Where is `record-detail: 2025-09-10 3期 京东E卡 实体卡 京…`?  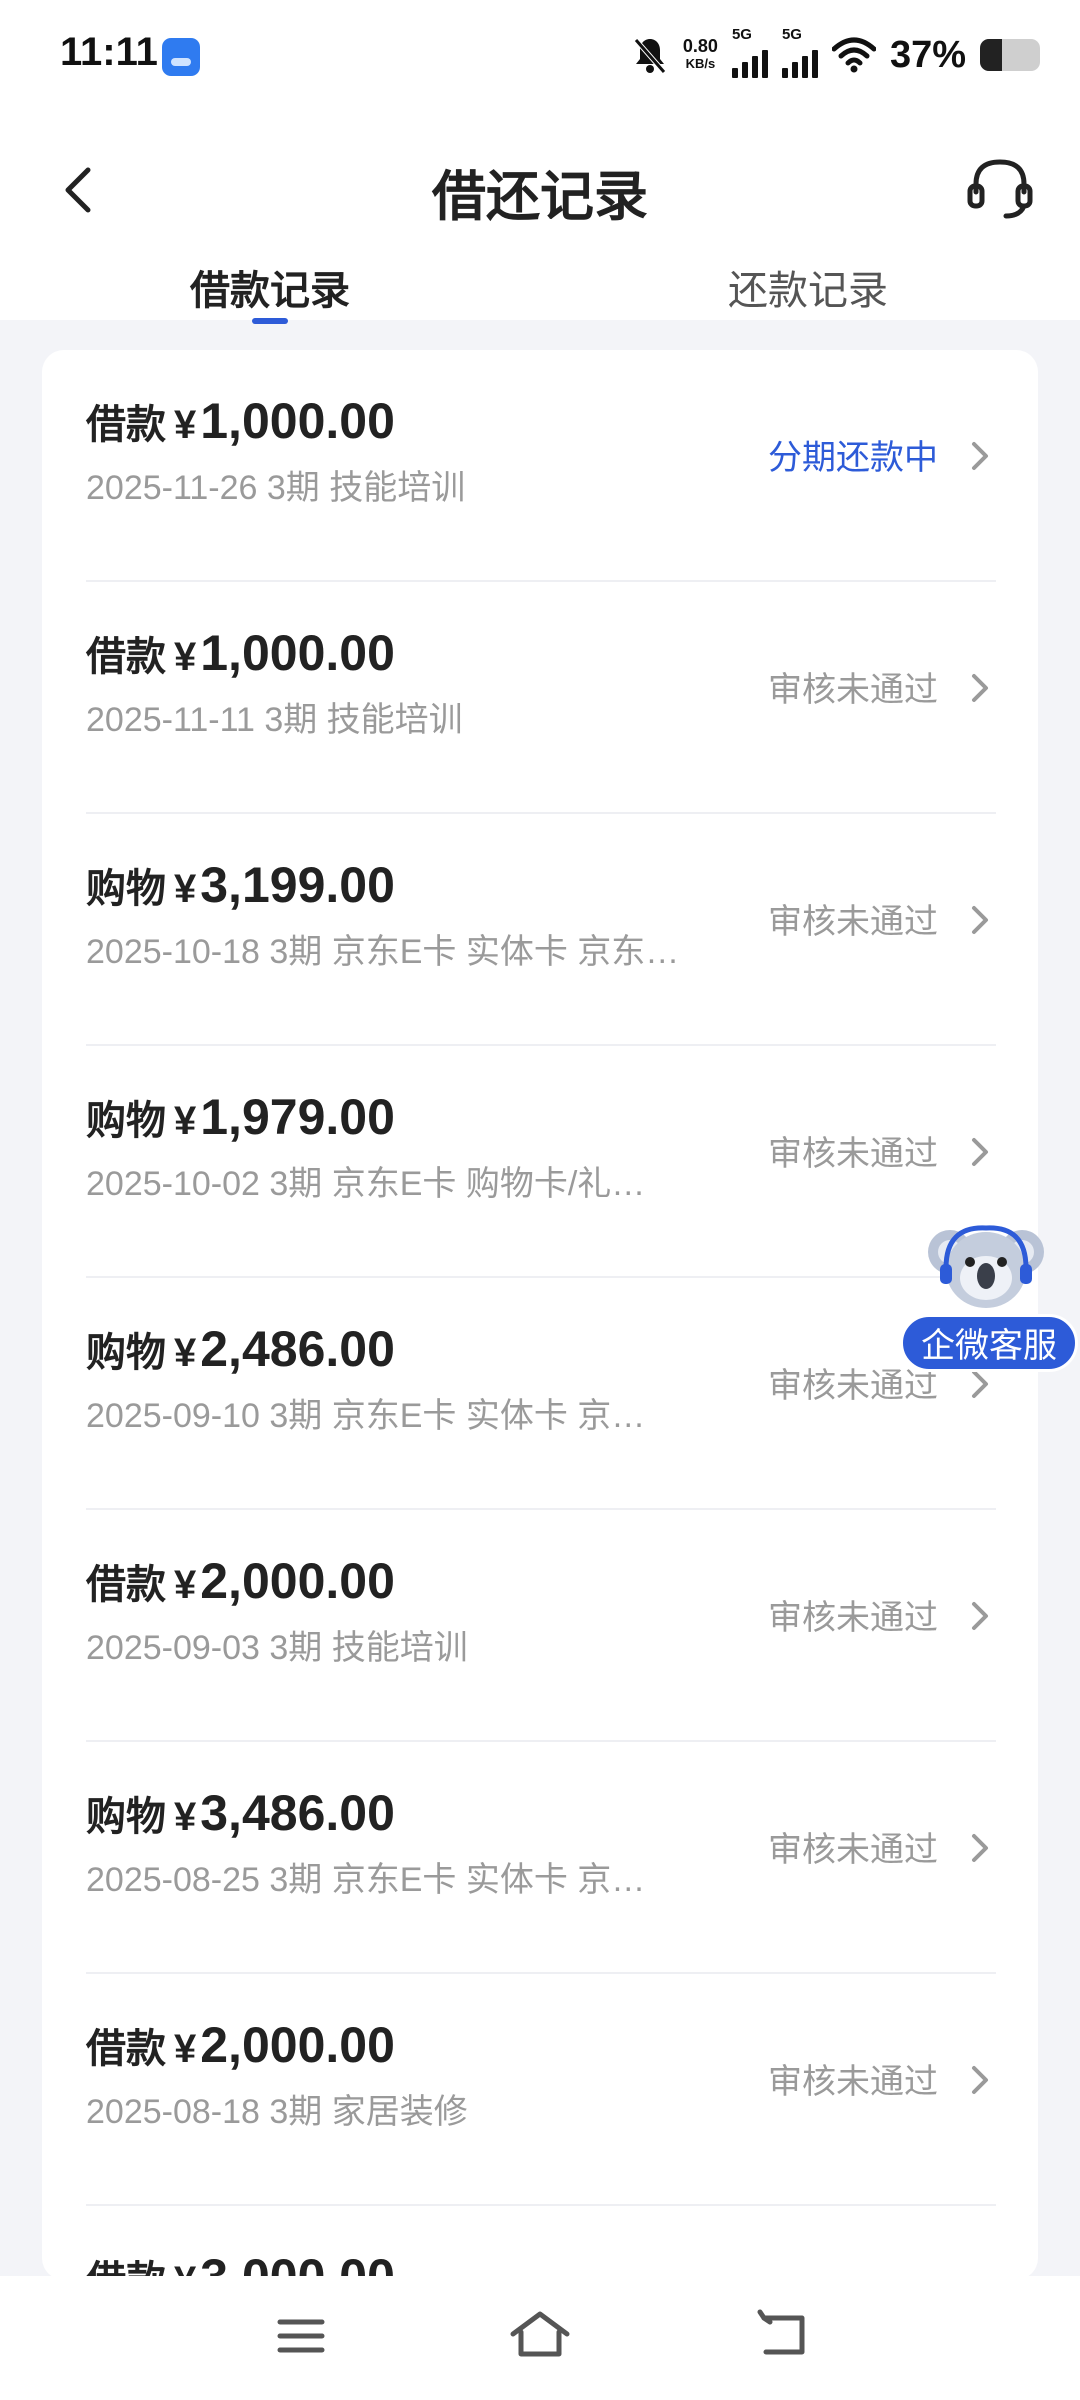
record-detail: 2025-09-10 3期 京东E卡 实体卡 京… is located at coordinates (366, 1416).